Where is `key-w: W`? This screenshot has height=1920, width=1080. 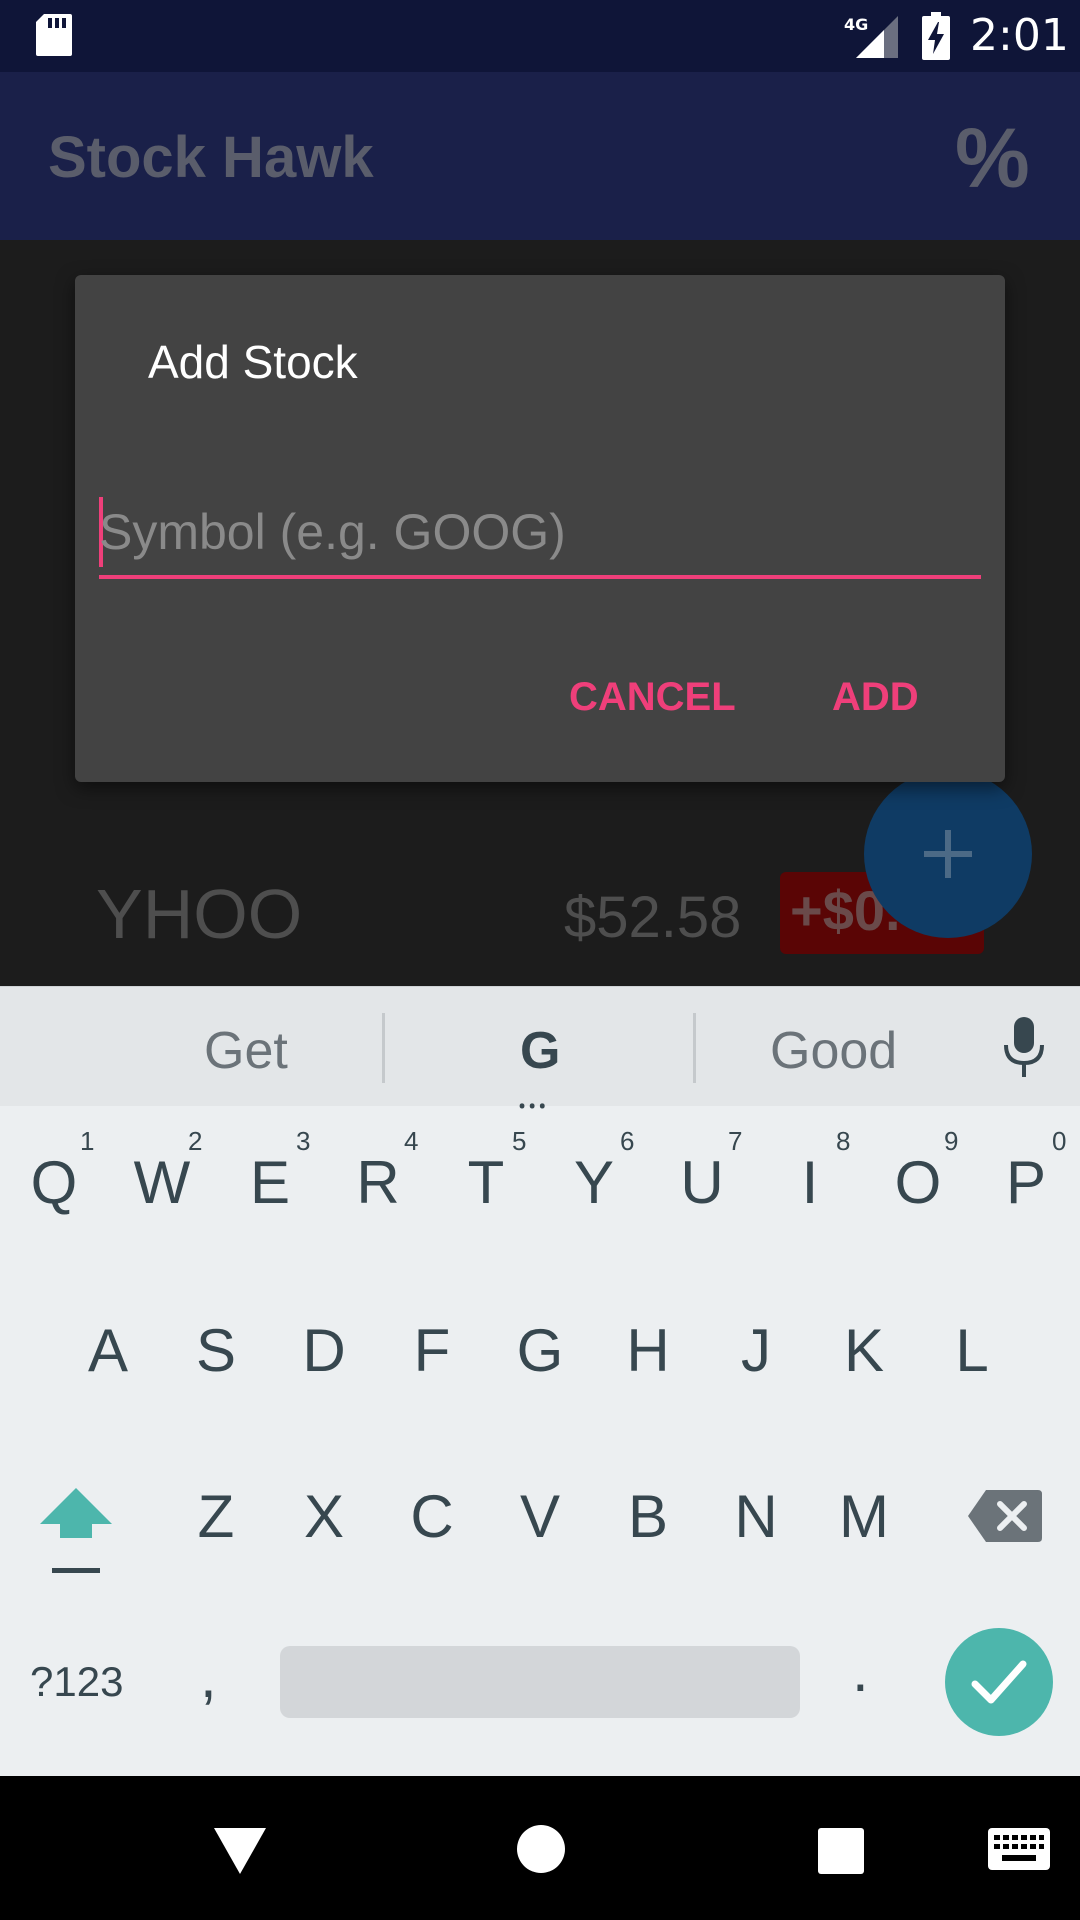
key-w: W is located at coordinates (162, 1182).